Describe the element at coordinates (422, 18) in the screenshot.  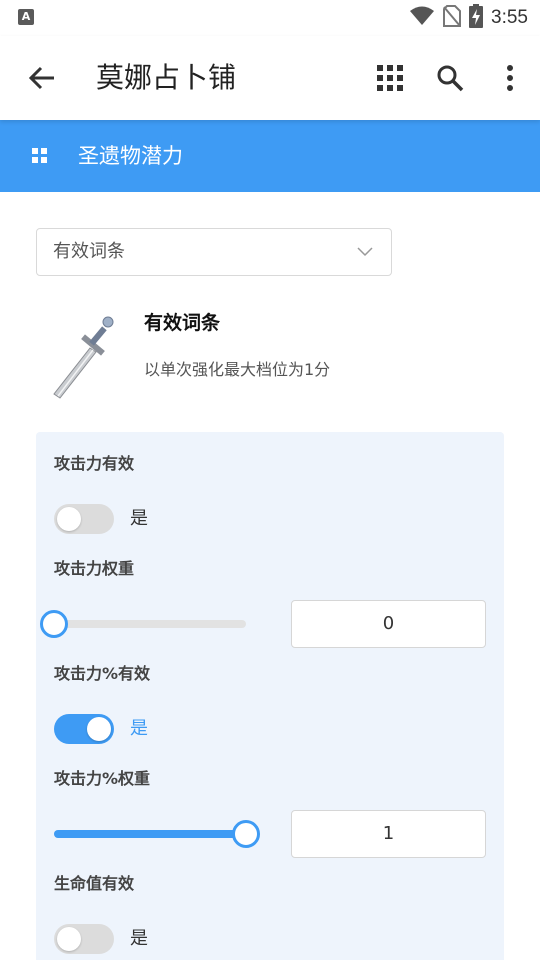
I see `wifi-icon` at that location.